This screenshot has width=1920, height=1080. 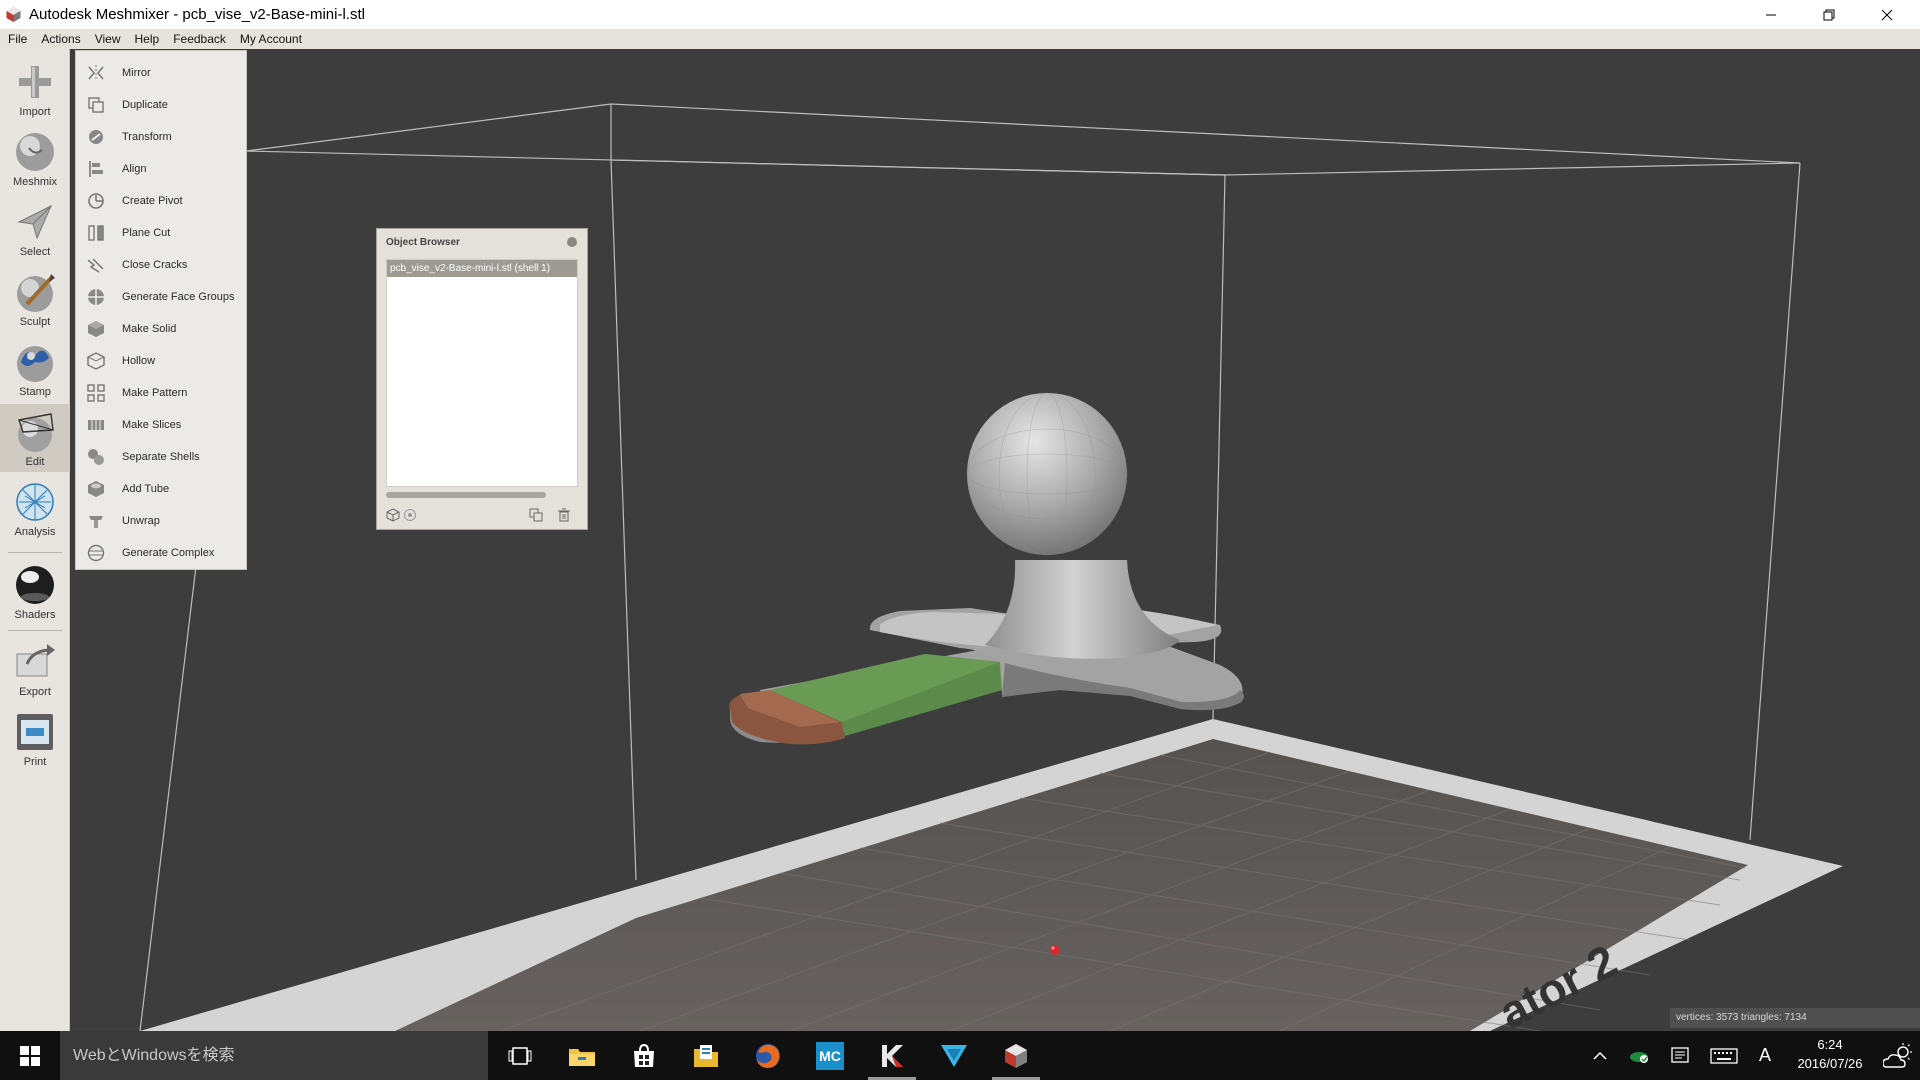 What do you see at coordinates (60, 39) in the screenshot?
I see `menu-actions: Actions` at bounding box center [60, 39].